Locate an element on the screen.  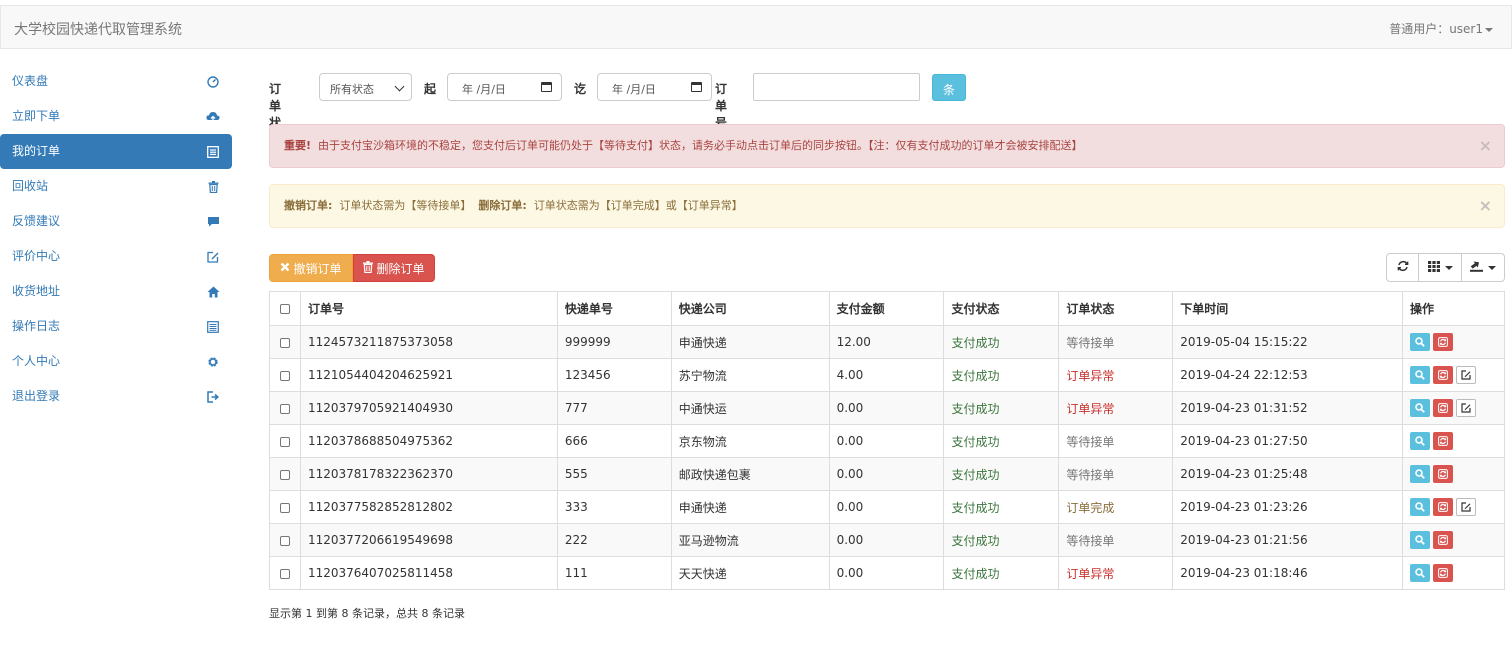
cell-order-status: 等待接单 is located at coordinates (1116, 540).